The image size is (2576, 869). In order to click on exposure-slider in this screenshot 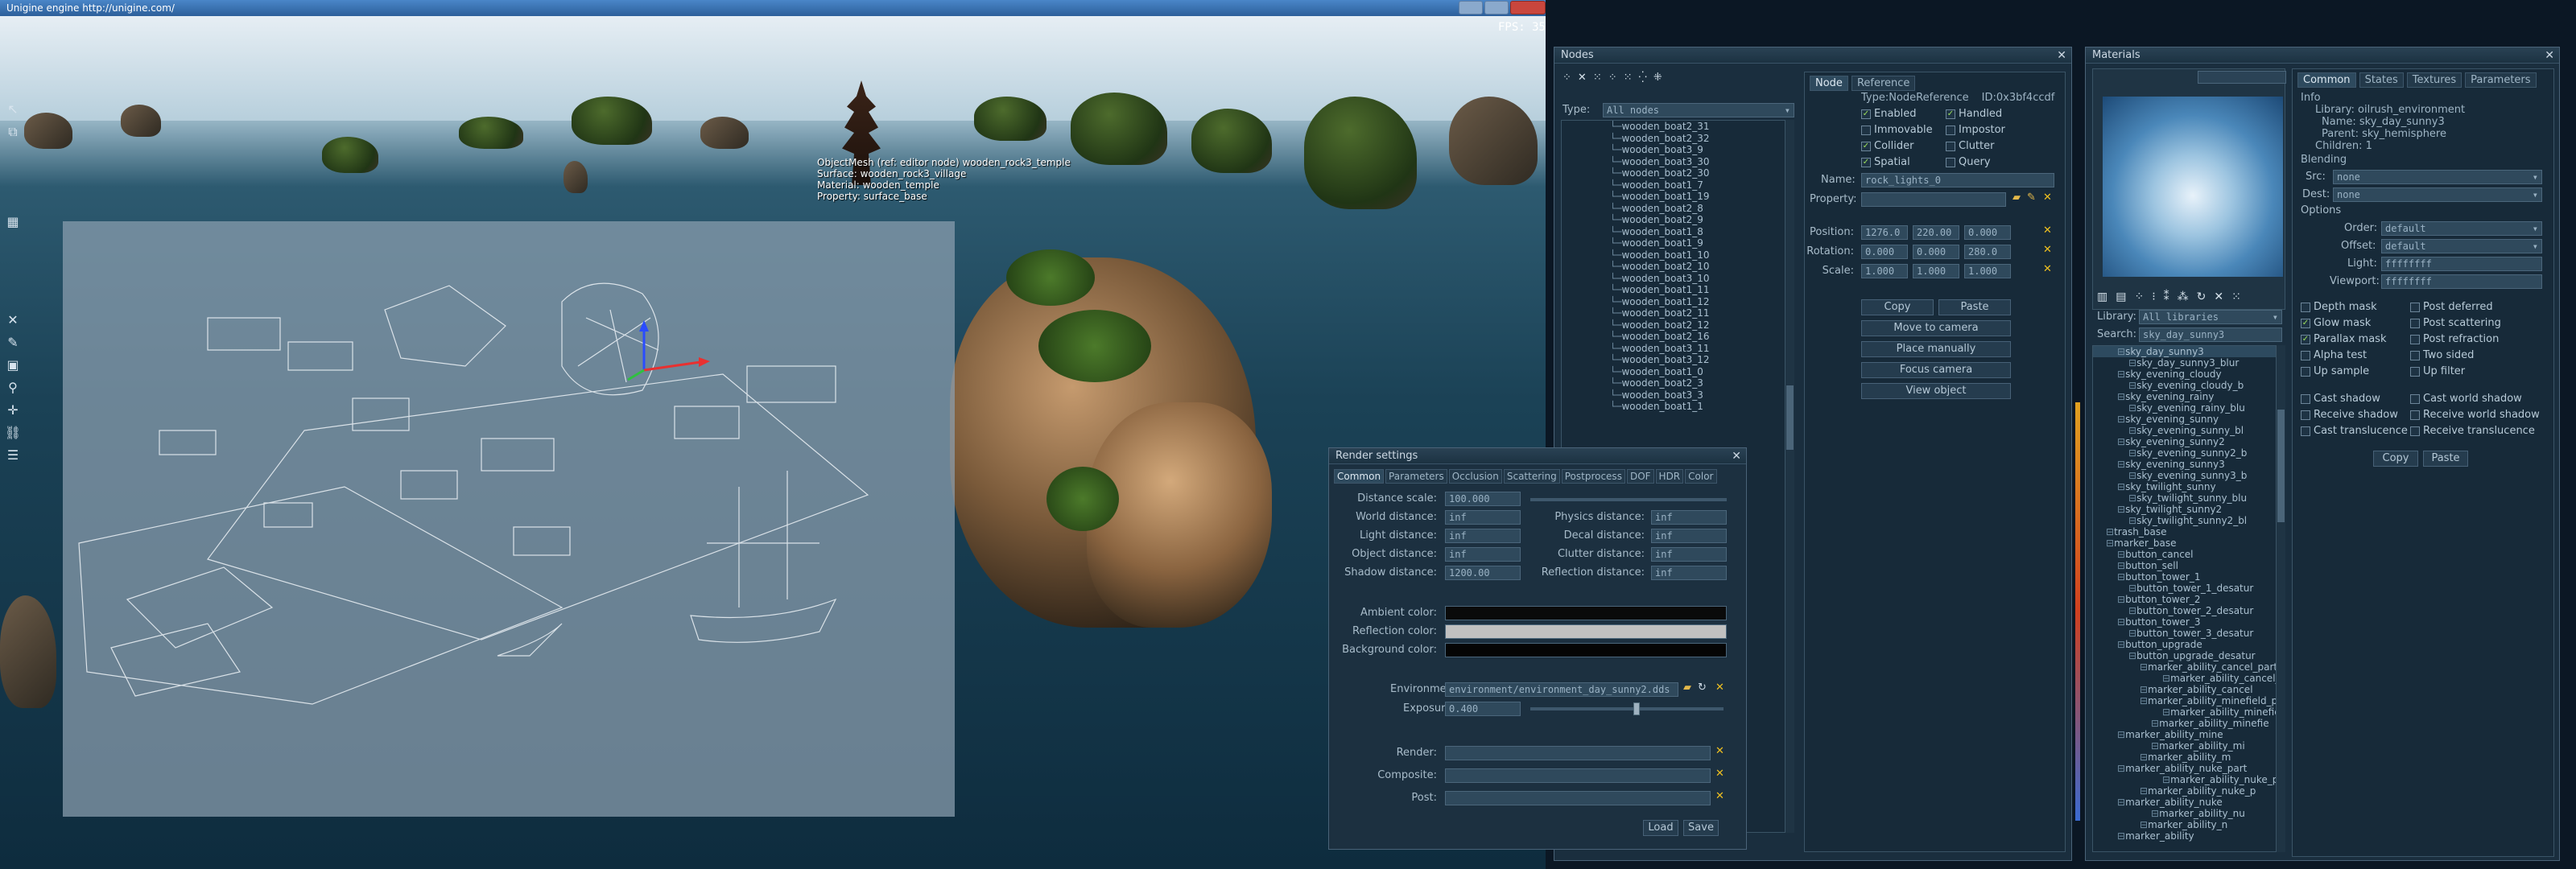, I will do `click(1627, 708)`.